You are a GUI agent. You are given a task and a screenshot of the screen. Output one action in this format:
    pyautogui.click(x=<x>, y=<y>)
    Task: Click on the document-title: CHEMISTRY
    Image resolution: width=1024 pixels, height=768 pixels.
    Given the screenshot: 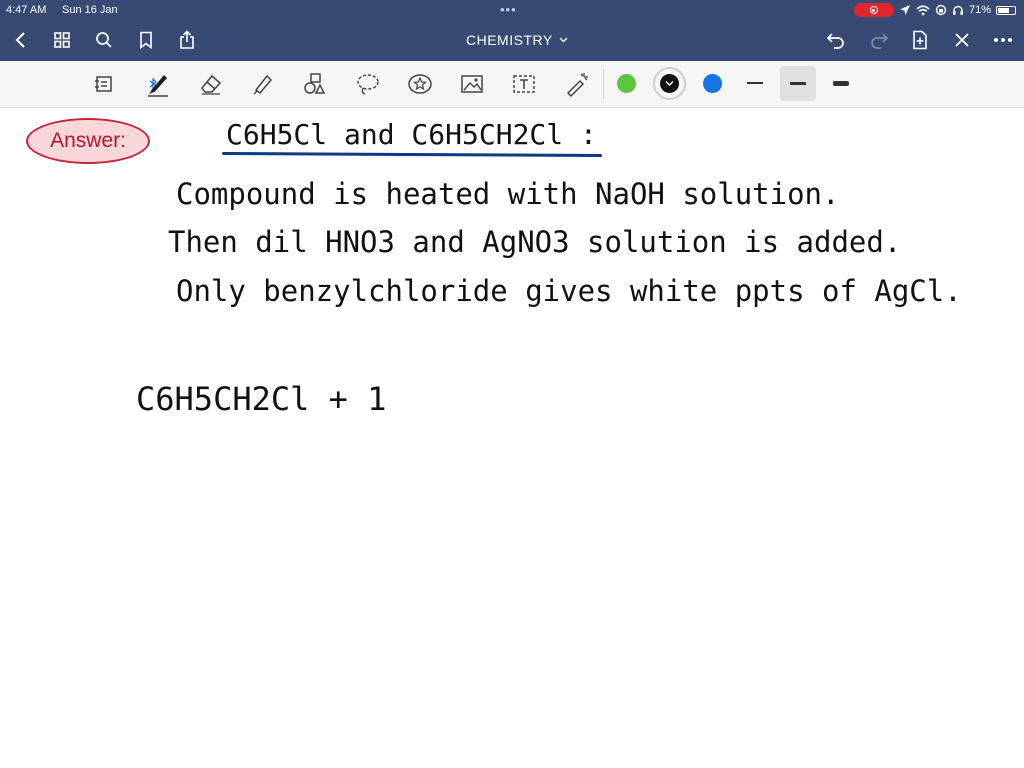 What is the action you would take?
    pyautogui.click(x=509, y=40)
    